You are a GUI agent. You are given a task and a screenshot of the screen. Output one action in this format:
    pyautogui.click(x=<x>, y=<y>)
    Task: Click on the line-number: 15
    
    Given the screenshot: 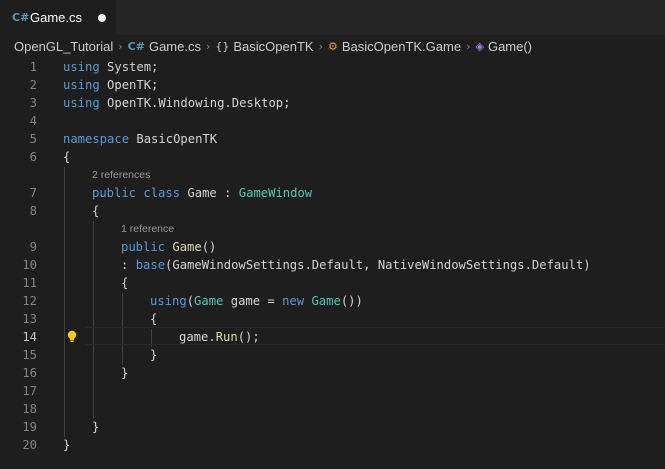 What is the action you would take?
    pyautogui.click(x=29, y=355)
    